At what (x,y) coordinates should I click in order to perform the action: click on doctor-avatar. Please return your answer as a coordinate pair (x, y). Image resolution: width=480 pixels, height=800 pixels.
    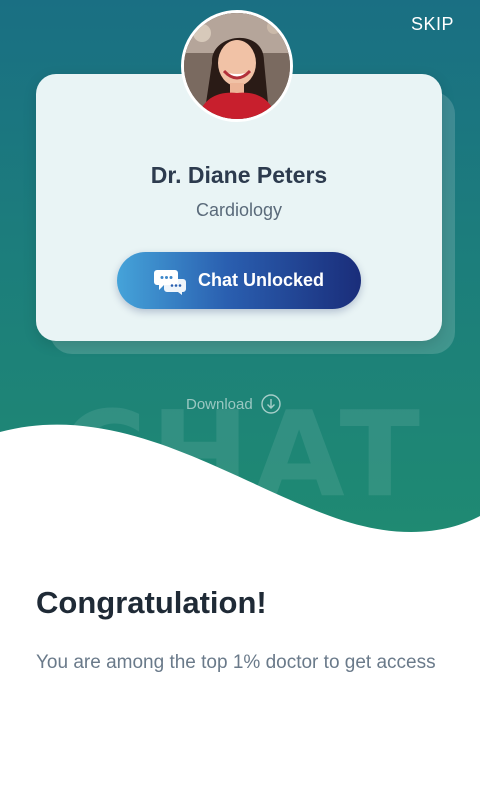
    Looking at the image, I should click on (237, 66).